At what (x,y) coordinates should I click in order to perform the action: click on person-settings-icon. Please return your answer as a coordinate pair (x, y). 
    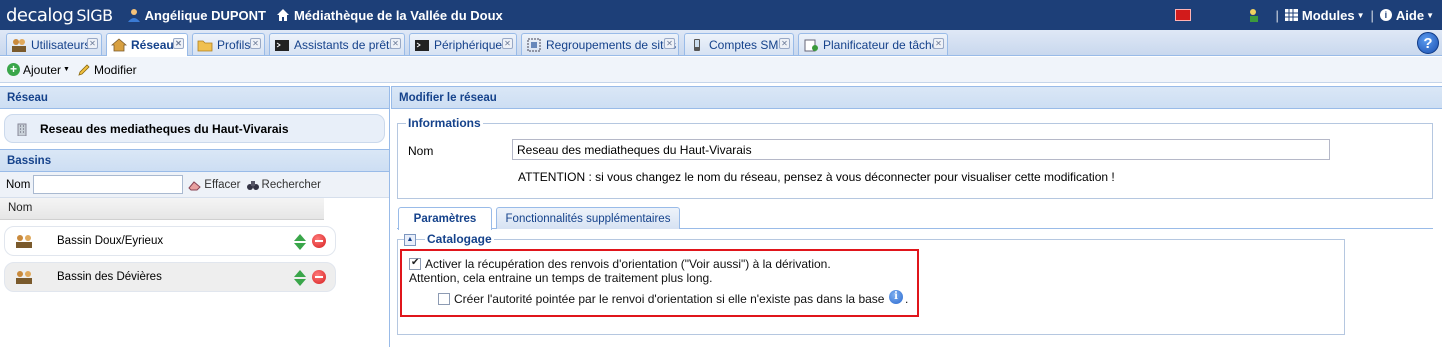
    Looking at the image, I should click on (1254, 15).